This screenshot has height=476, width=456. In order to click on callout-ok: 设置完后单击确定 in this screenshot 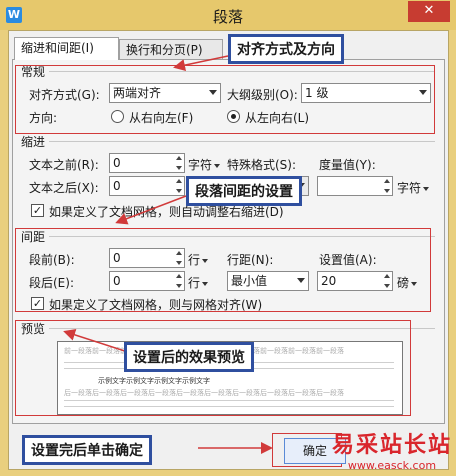, I will do `click(87, 450)`.